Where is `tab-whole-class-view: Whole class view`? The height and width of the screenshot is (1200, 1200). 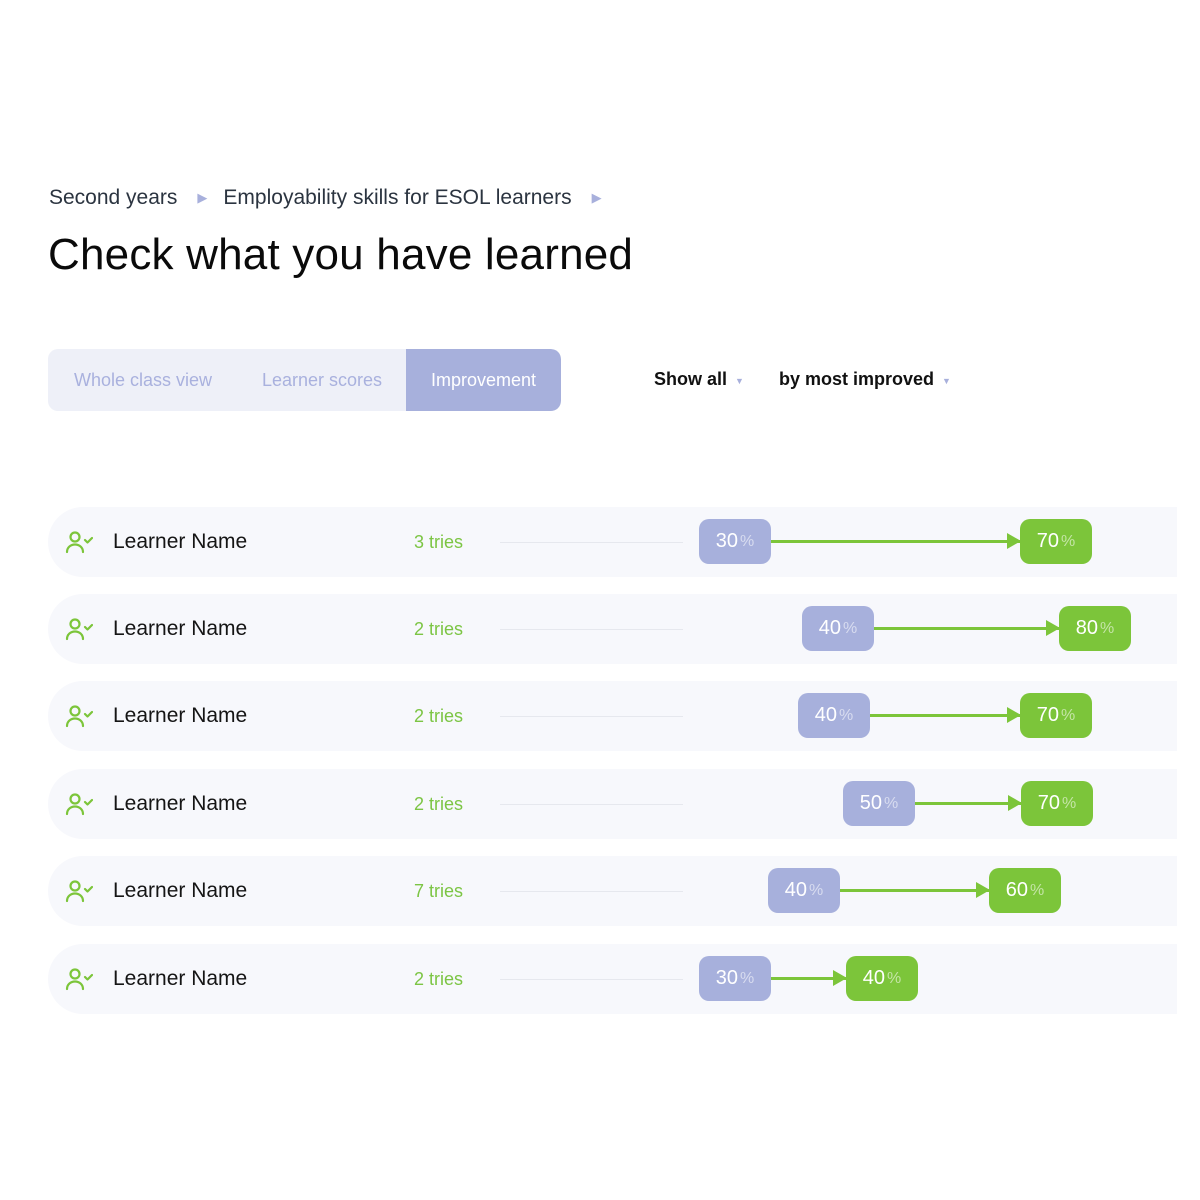
tab-whole-class-view: Whole class view is located at coordinates (143, 380).